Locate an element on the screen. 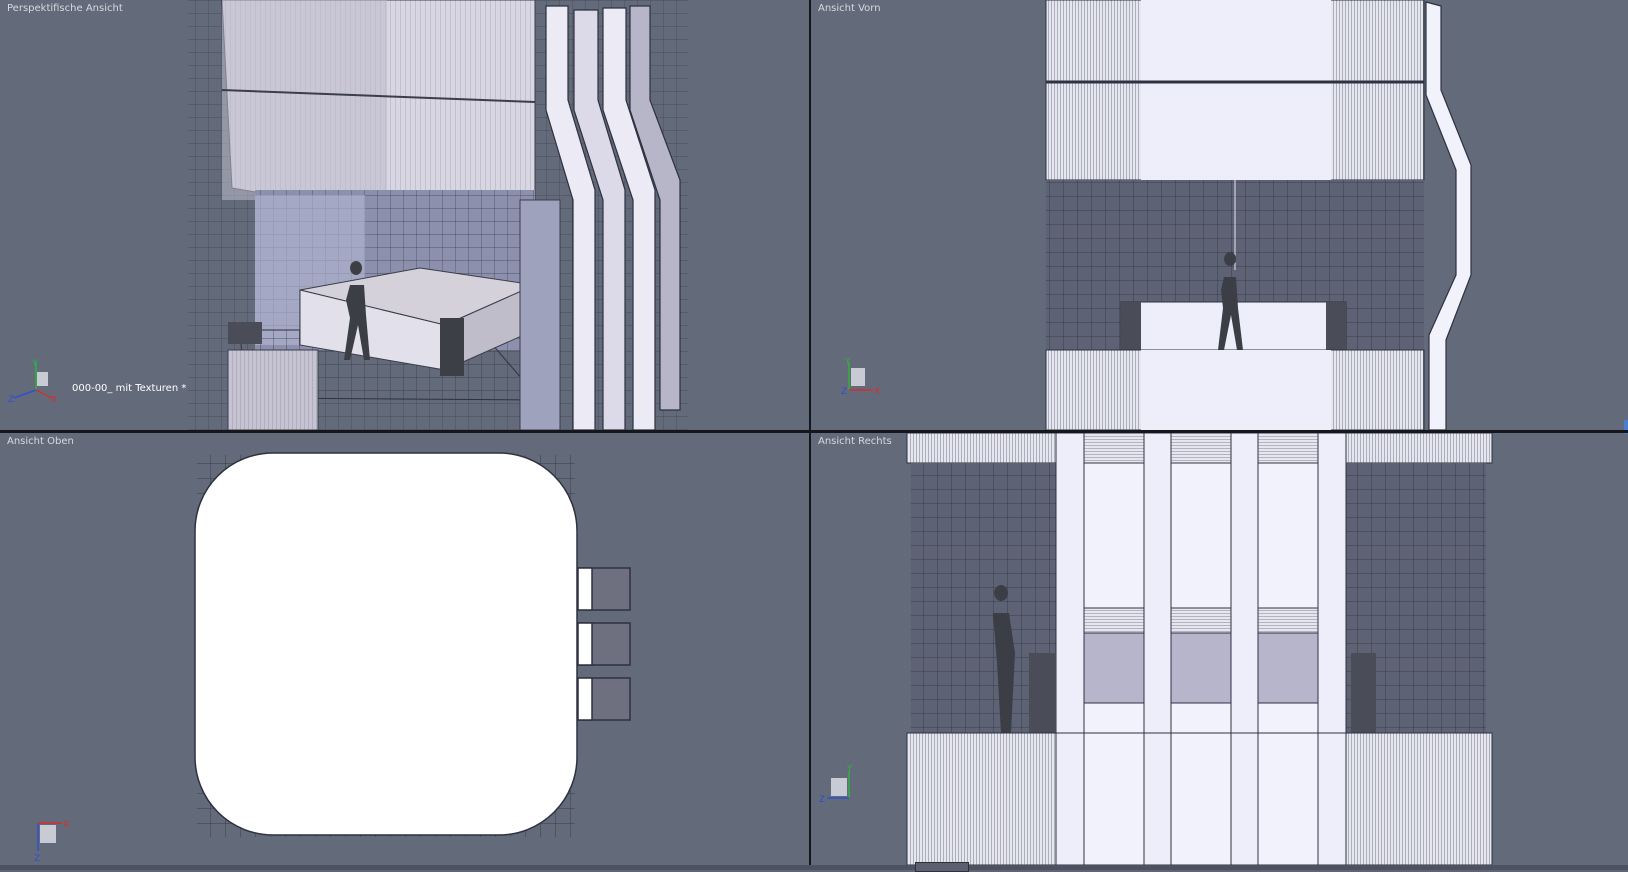  scene-caption: 000-00_ mit Texturen * is located at coordinates (129, 388).